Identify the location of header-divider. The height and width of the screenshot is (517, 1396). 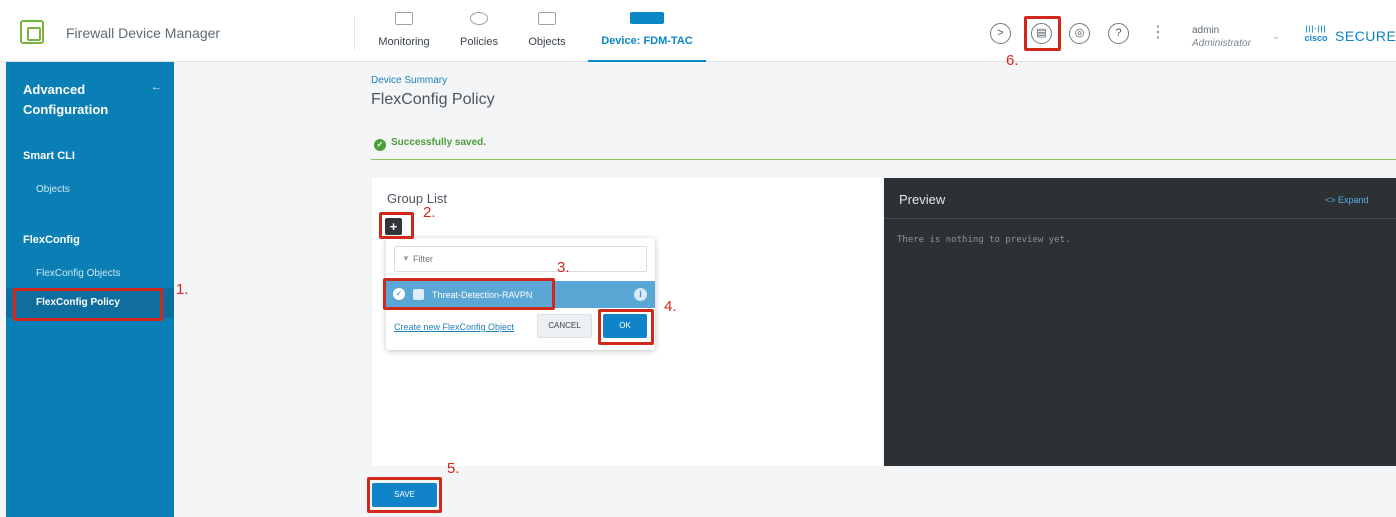
(354, 33).